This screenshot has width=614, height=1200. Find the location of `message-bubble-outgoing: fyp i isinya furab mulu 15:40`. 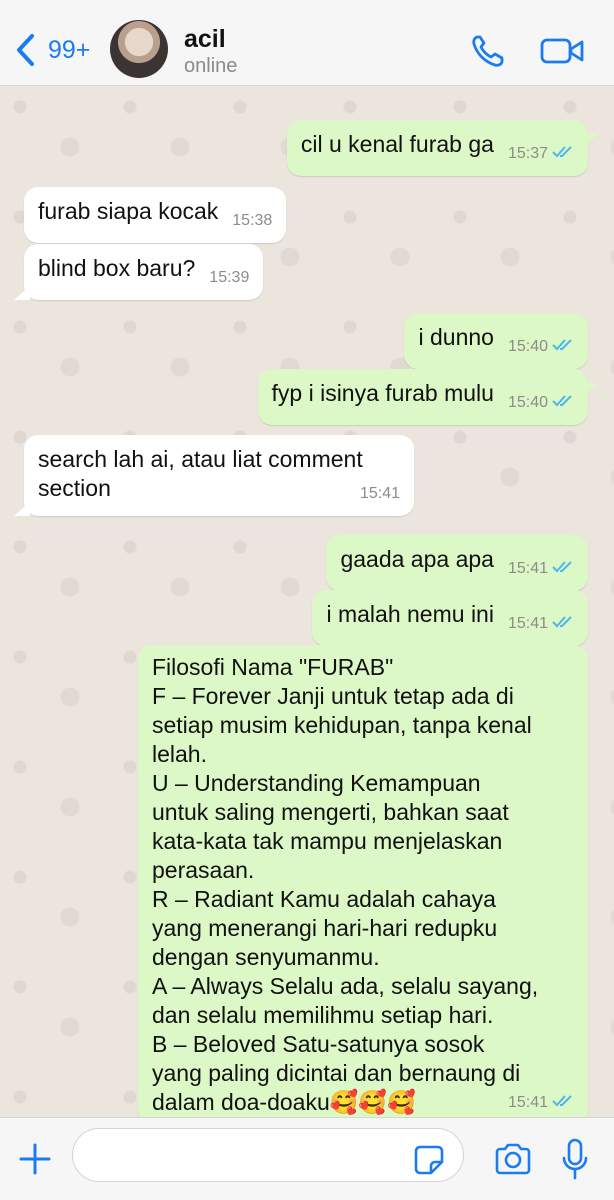

message-bubble-outgoing: fyp i isinya furab mulu 15:40 is located at coordinates (428, 397).